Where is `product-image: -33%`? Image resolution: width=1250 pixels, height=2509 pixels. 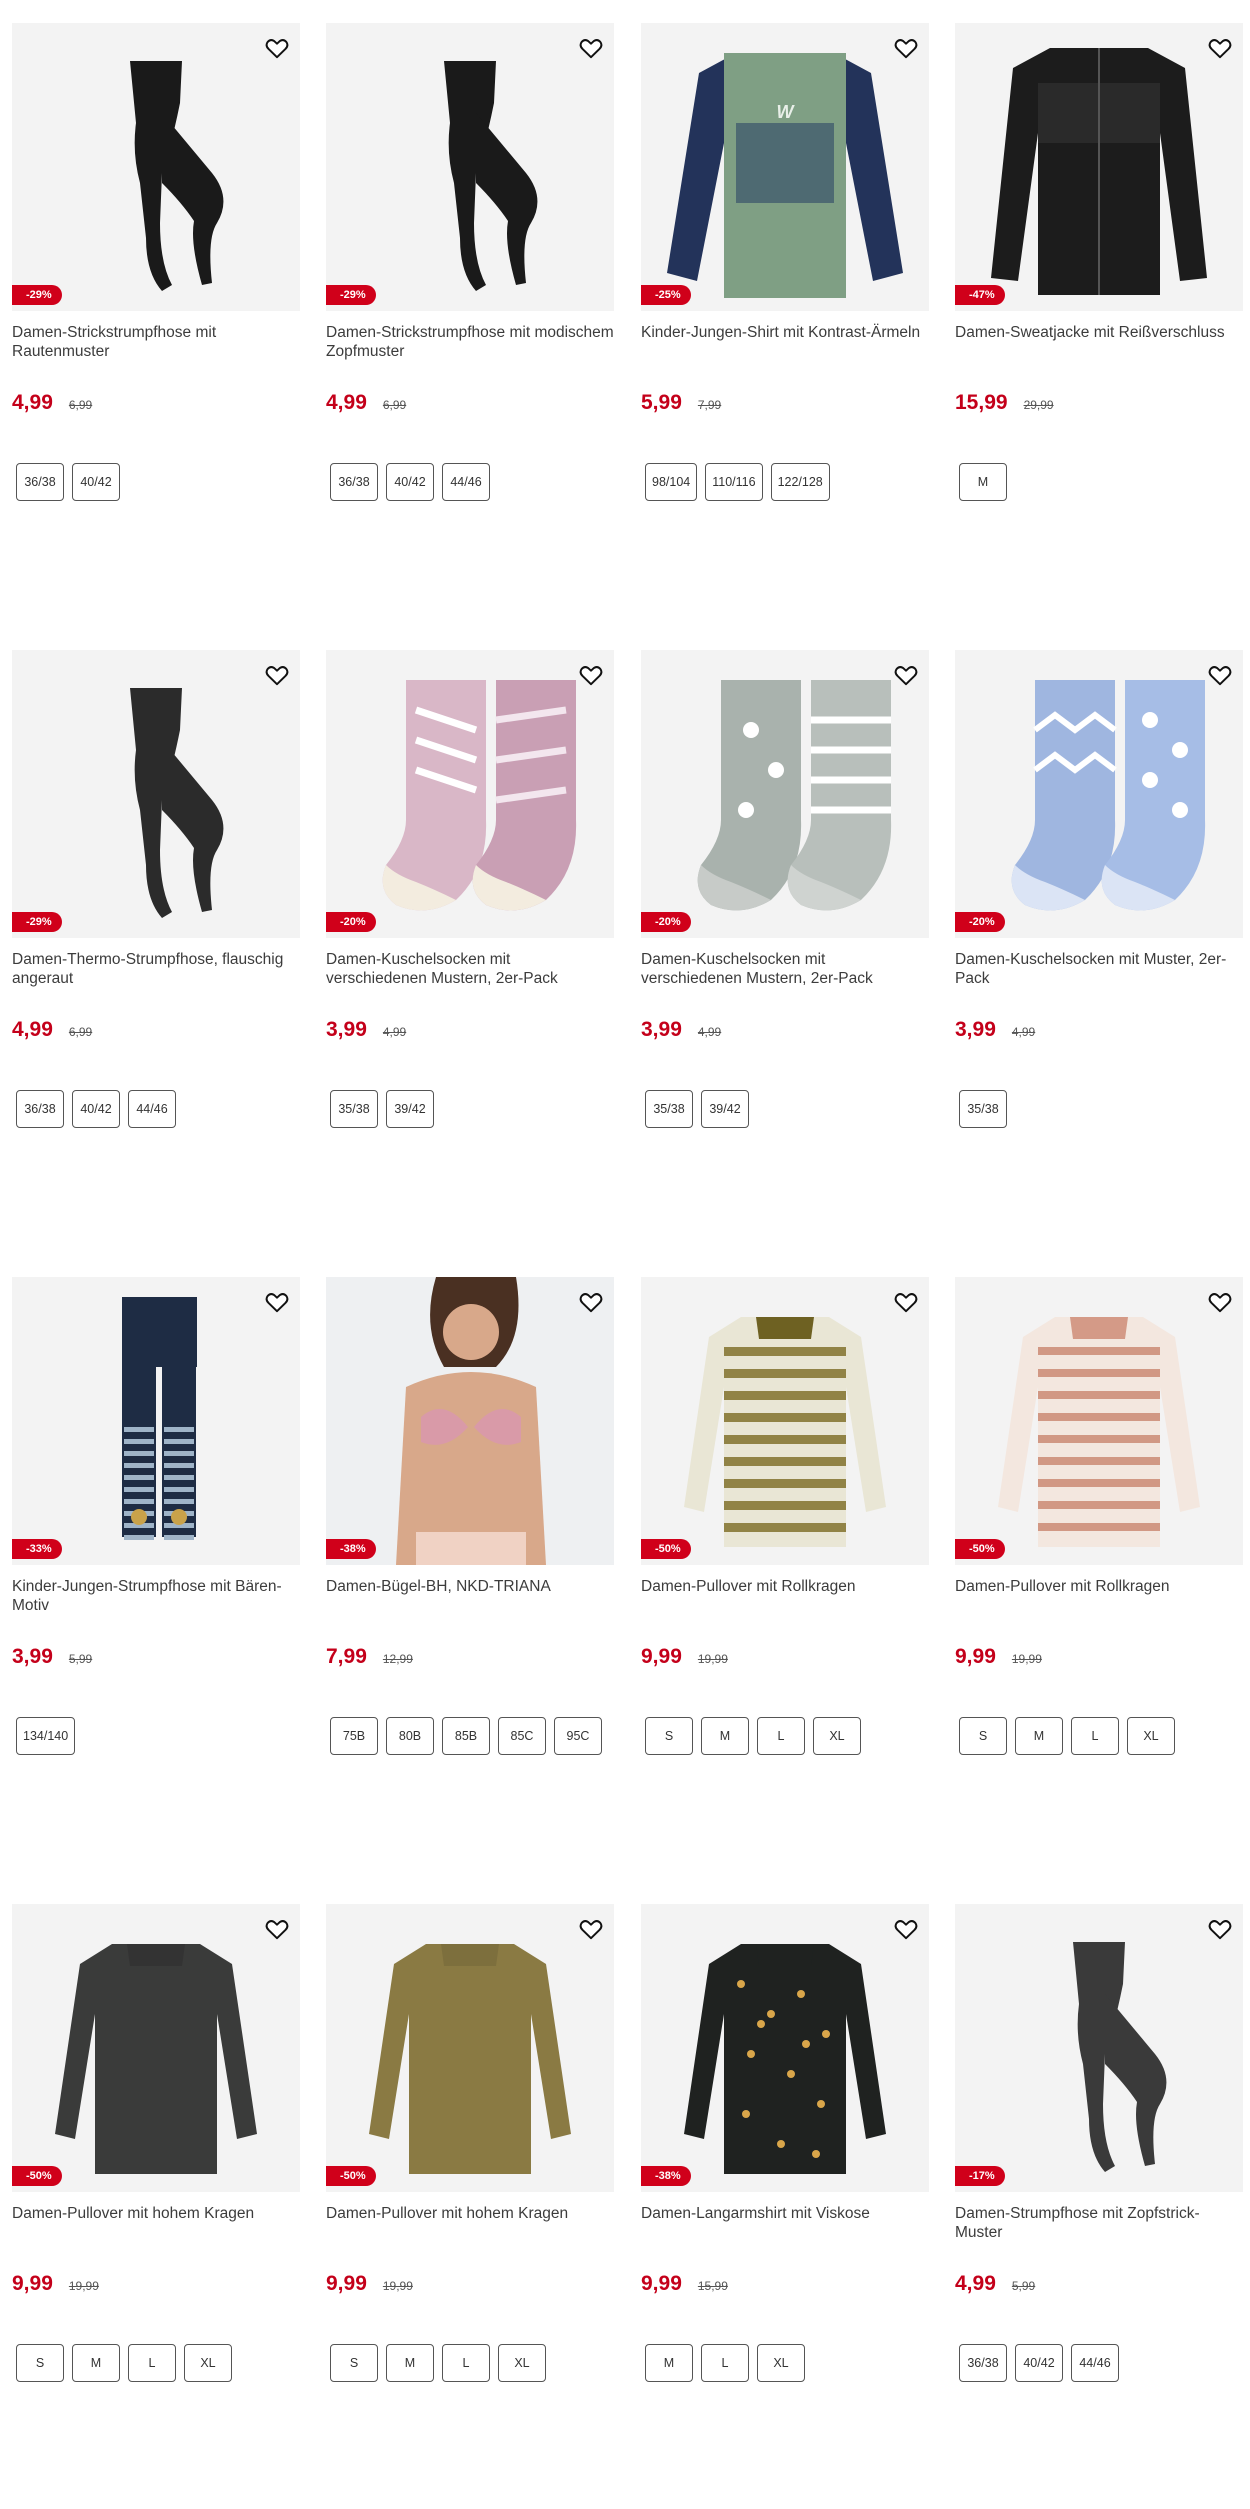 product-image: -33% is located at coordinates (156, 1421).